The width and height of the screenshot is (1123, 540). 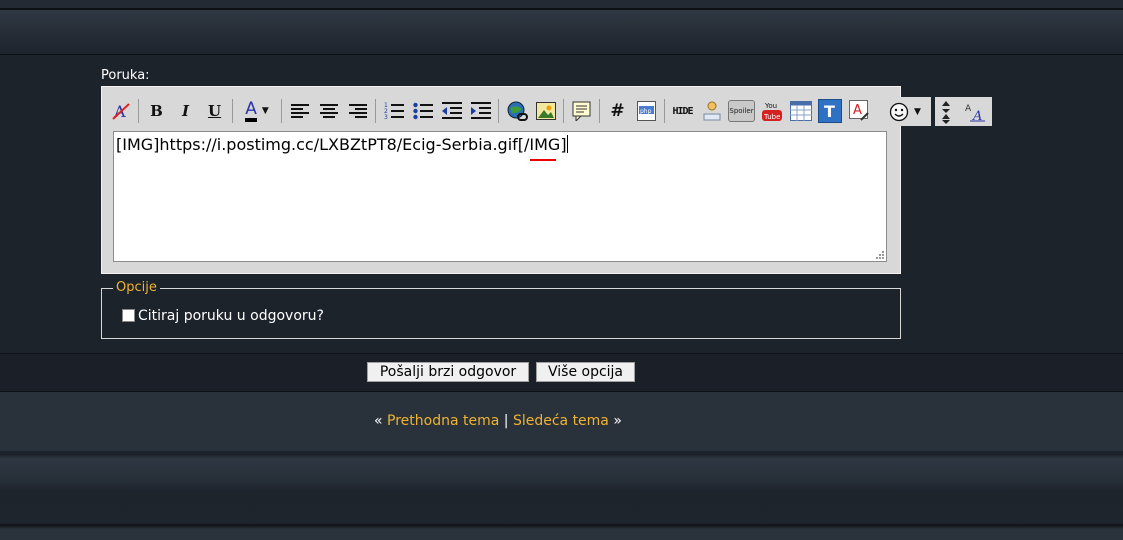 I want to click on smilies-button: ▼, so click(x=908, y=111).